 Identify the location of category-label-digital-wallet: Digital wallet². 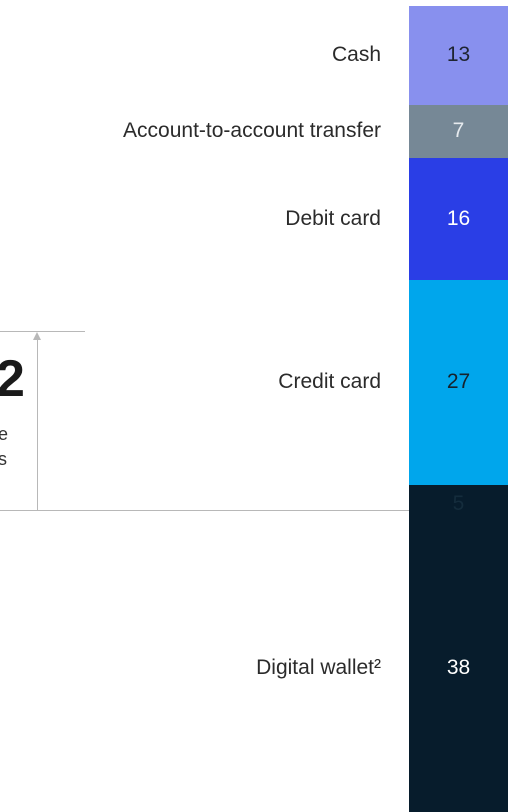
(318, 667).